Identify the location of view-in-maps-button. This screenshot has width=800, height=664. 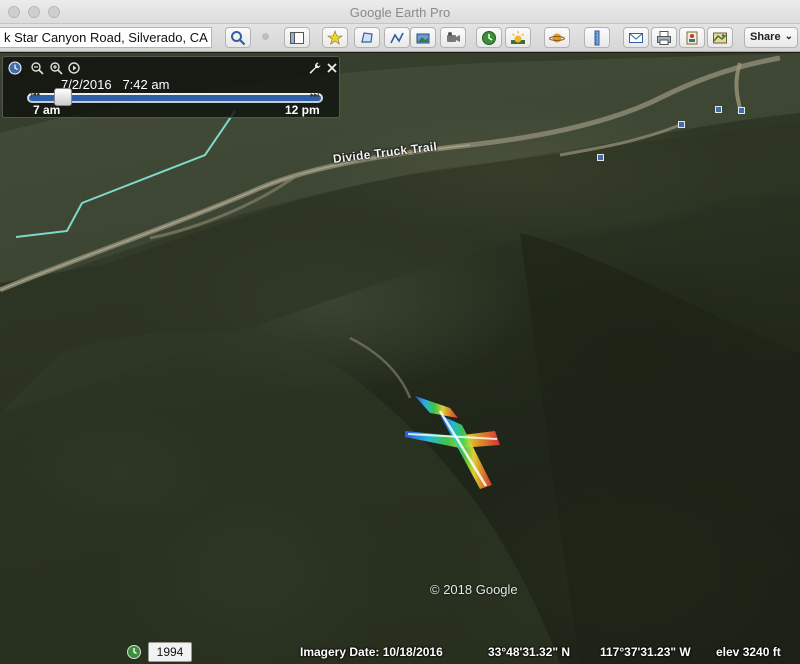
(720, 37).